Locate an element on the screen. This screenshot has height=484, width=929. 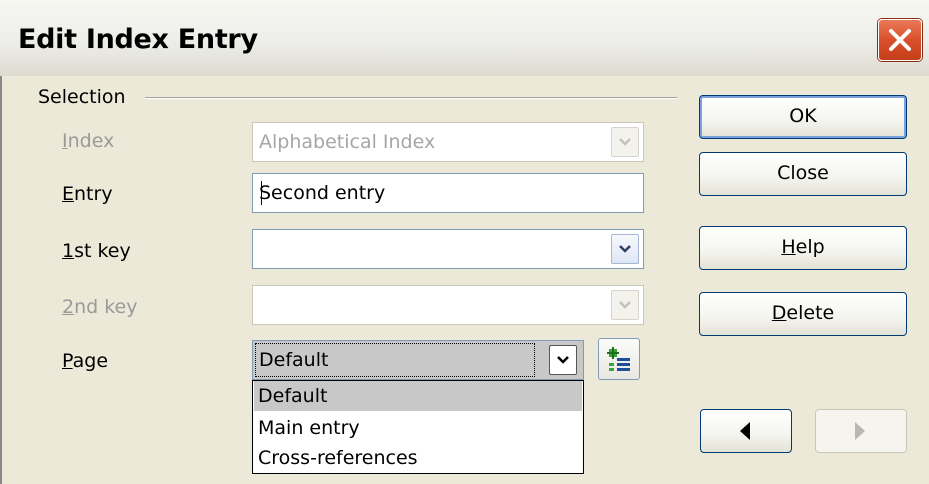
page-dropdown-button is located at coordinates (563, 360).